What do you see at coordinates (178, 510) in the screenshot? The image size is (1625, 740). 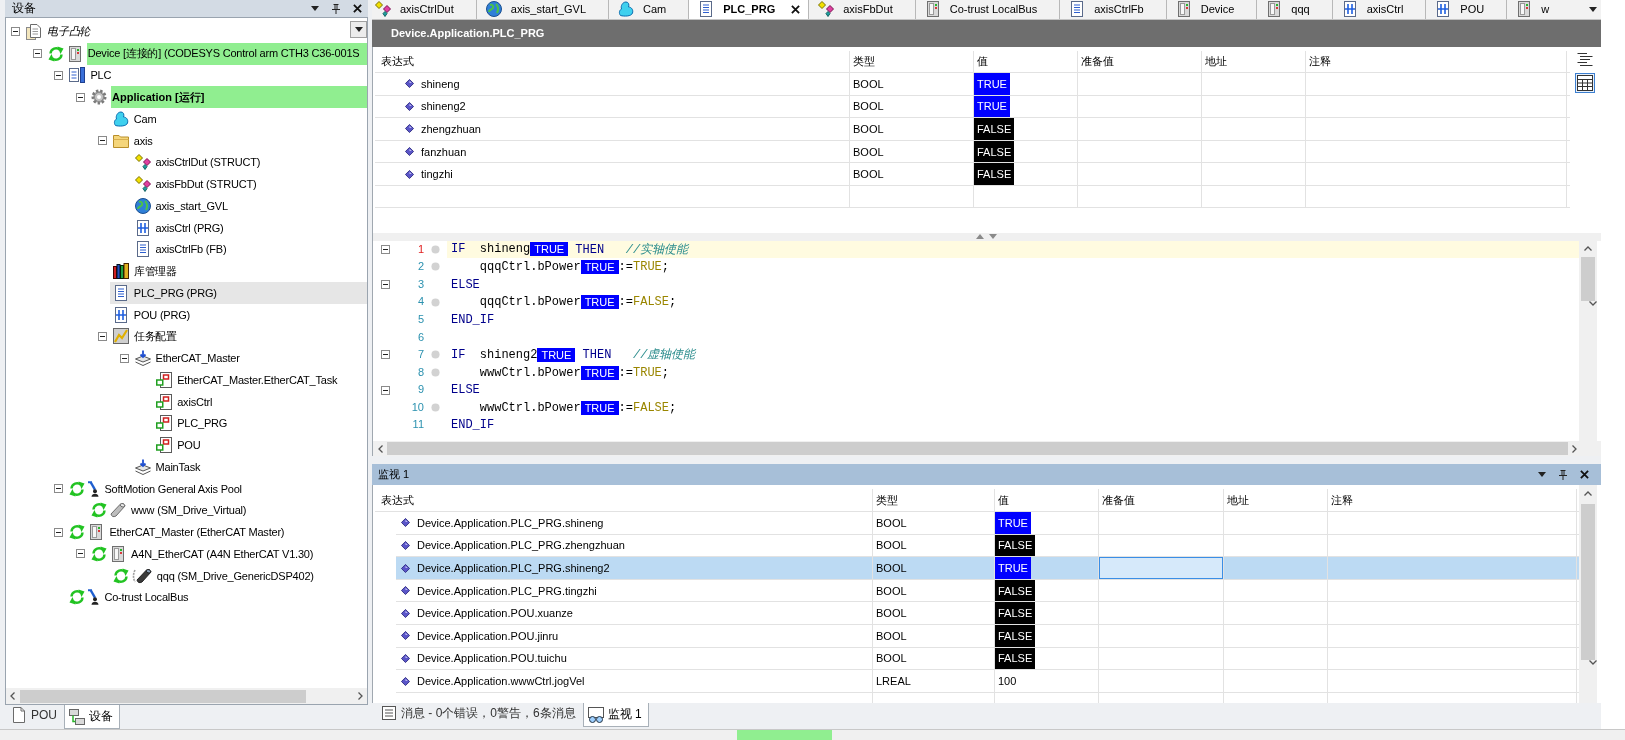 I see `tree-item: www (SM_Drive_Virtual)` at bounding box center [178, 510].